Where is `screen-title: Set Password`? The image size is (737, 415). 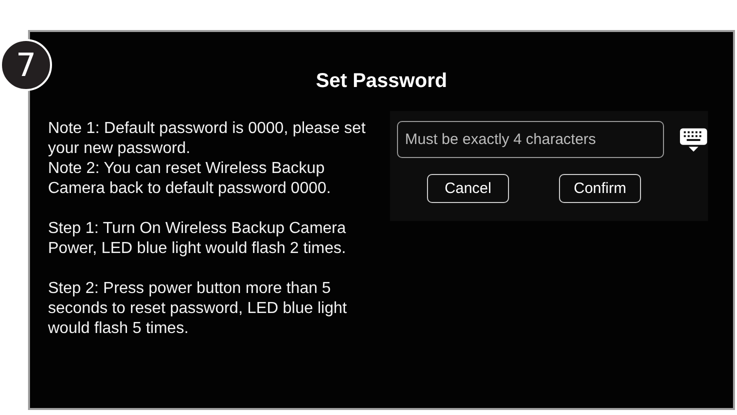 screen-title: Set Password is located at coordinates (382, 81).